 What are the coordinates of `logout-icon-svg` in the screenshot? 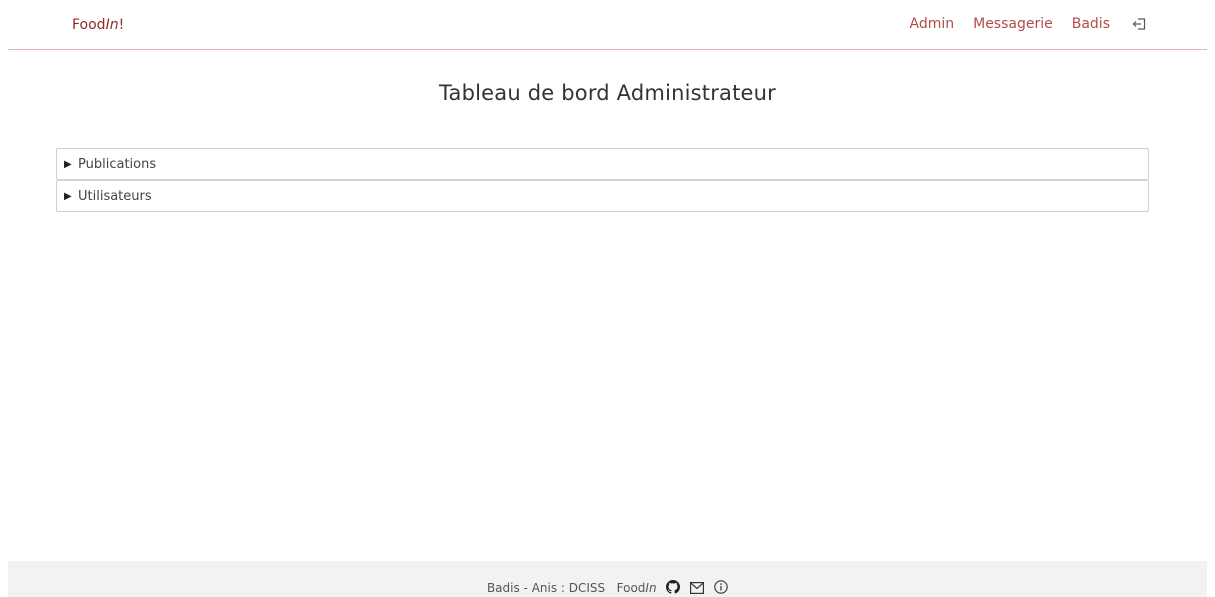 It's located at (1138, 24).